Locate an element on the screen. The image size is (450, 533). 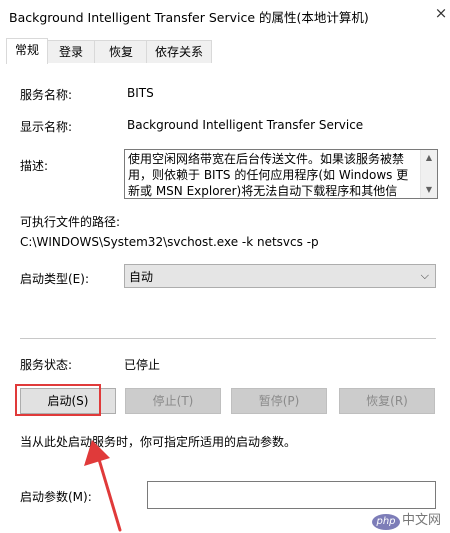
start-params-hint: 当从此处启动服务时，你可指定所适用的启动参数。 is located at coordinates (158, 442).